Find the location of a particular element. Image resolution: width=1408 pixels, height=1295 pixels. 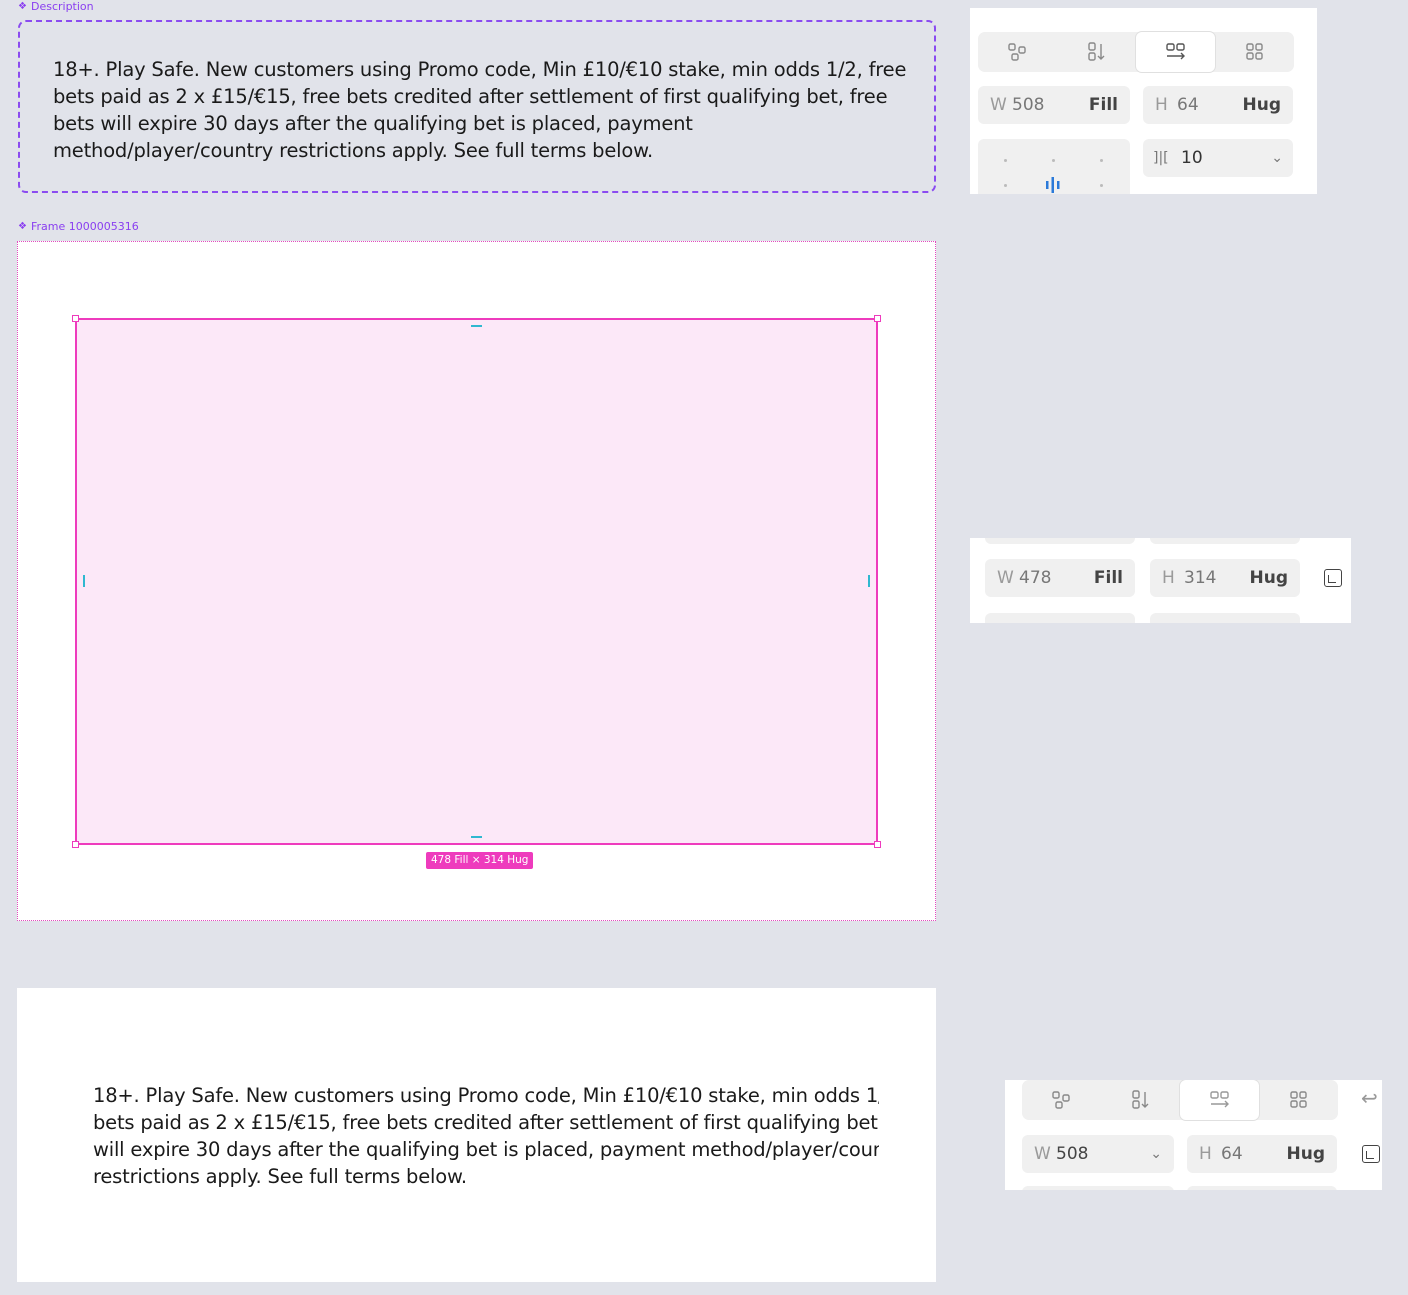

width-field: W 508 Fill is located at coordinates (1054, 105).